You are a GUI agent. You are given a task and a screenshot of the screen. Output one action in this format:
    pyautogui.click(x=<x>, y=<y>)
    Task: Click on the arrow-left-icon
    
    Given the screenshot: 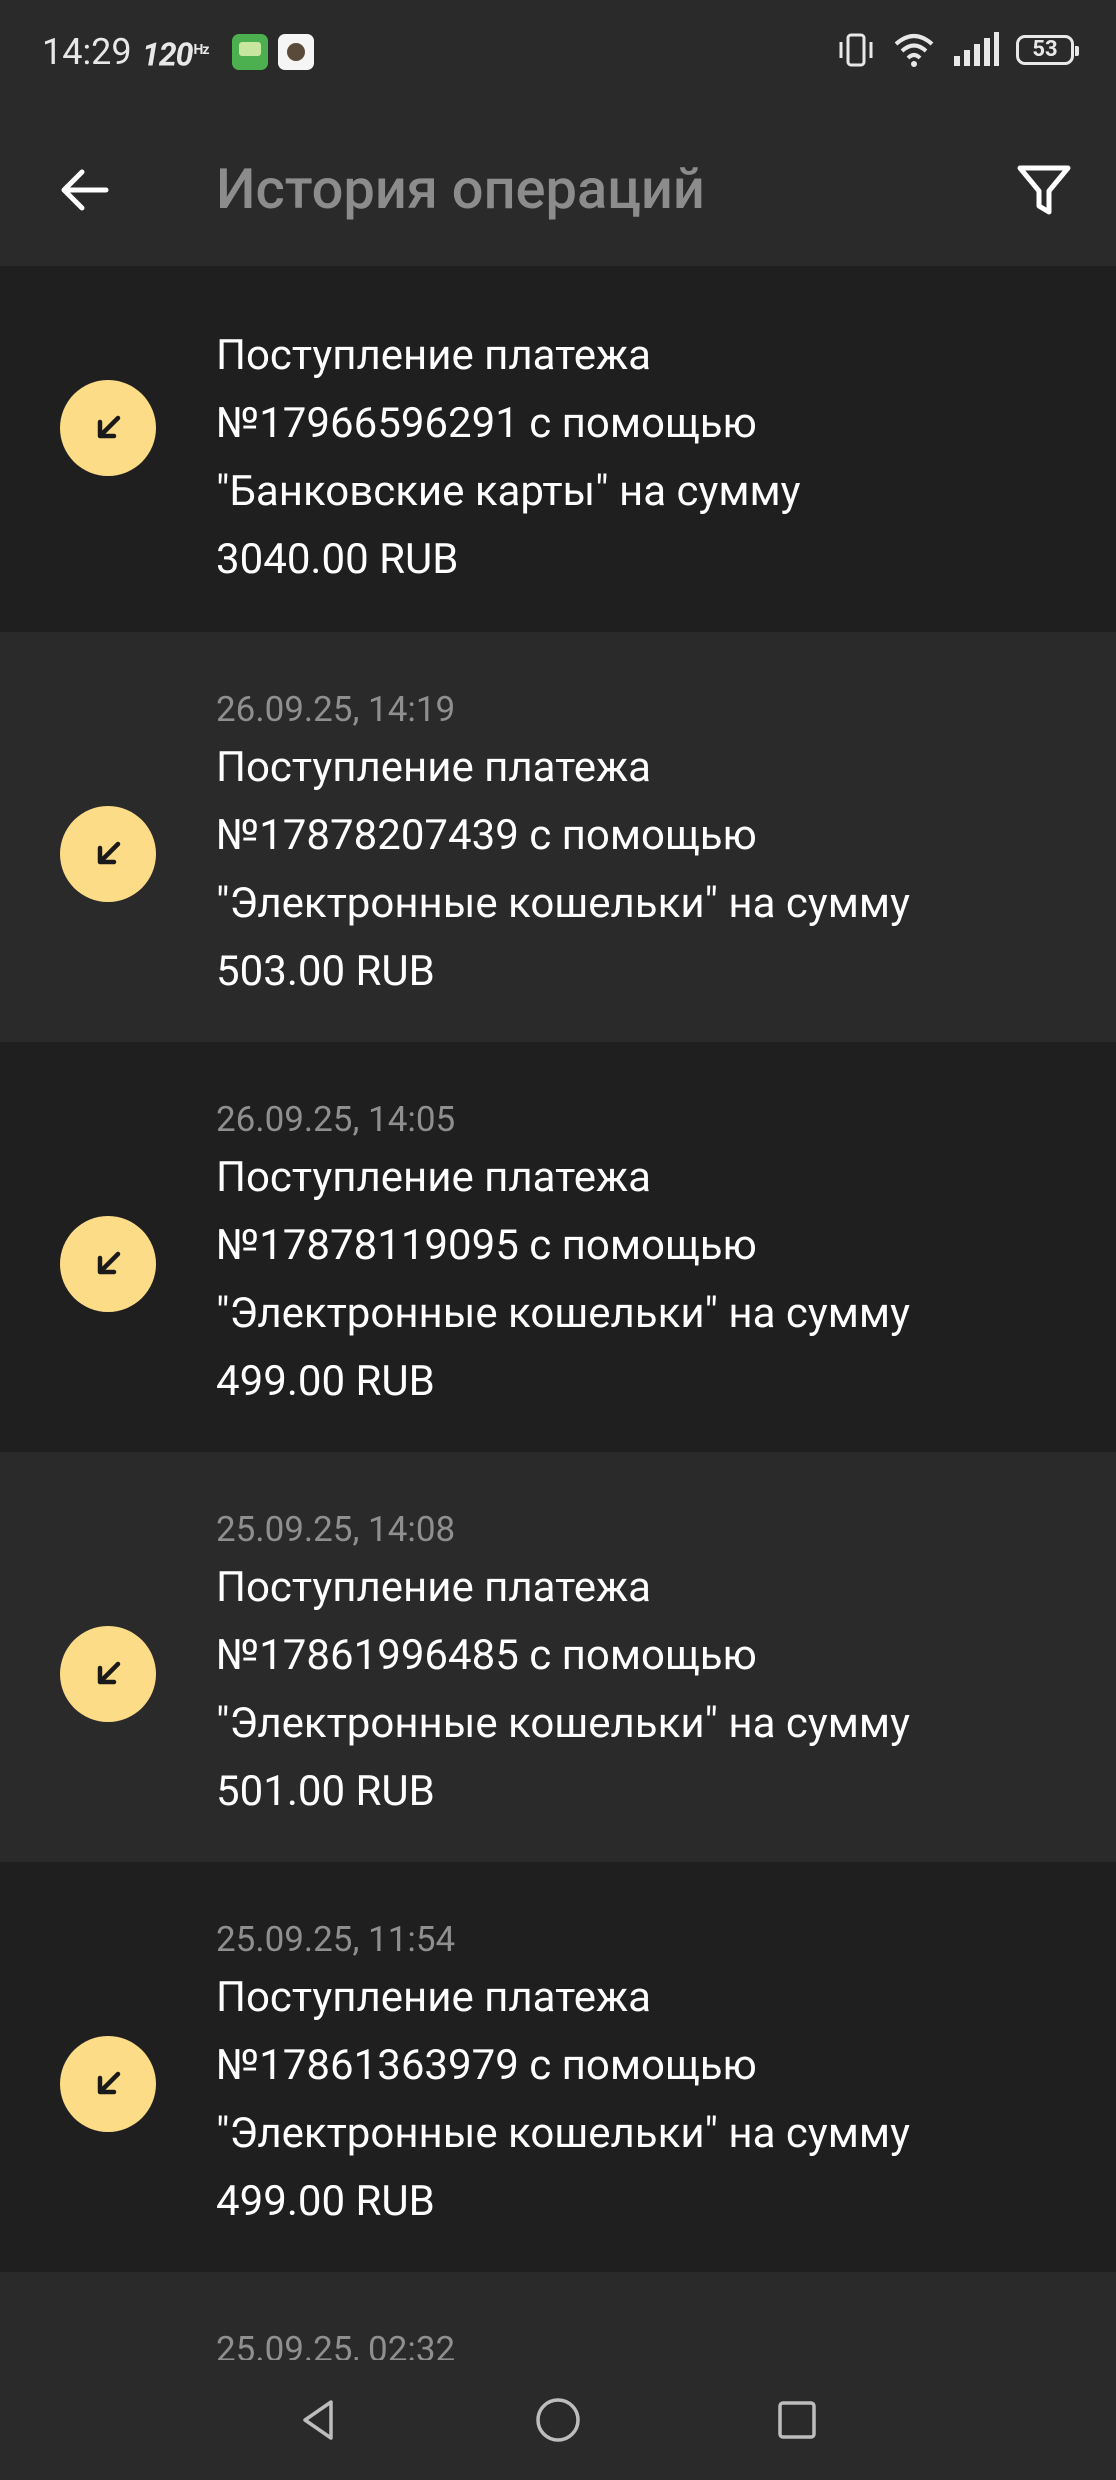 What is the action you would take?
    pyautogui.click(x=85, y=190)
    